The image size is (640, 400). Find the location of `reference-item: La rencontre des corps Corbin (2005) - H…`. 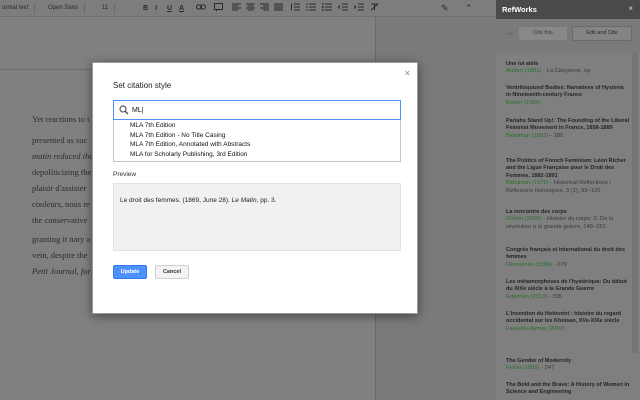

reference-item: La rencontre des corps Corbin (2005) - H… is located at coordinates (568, 220).